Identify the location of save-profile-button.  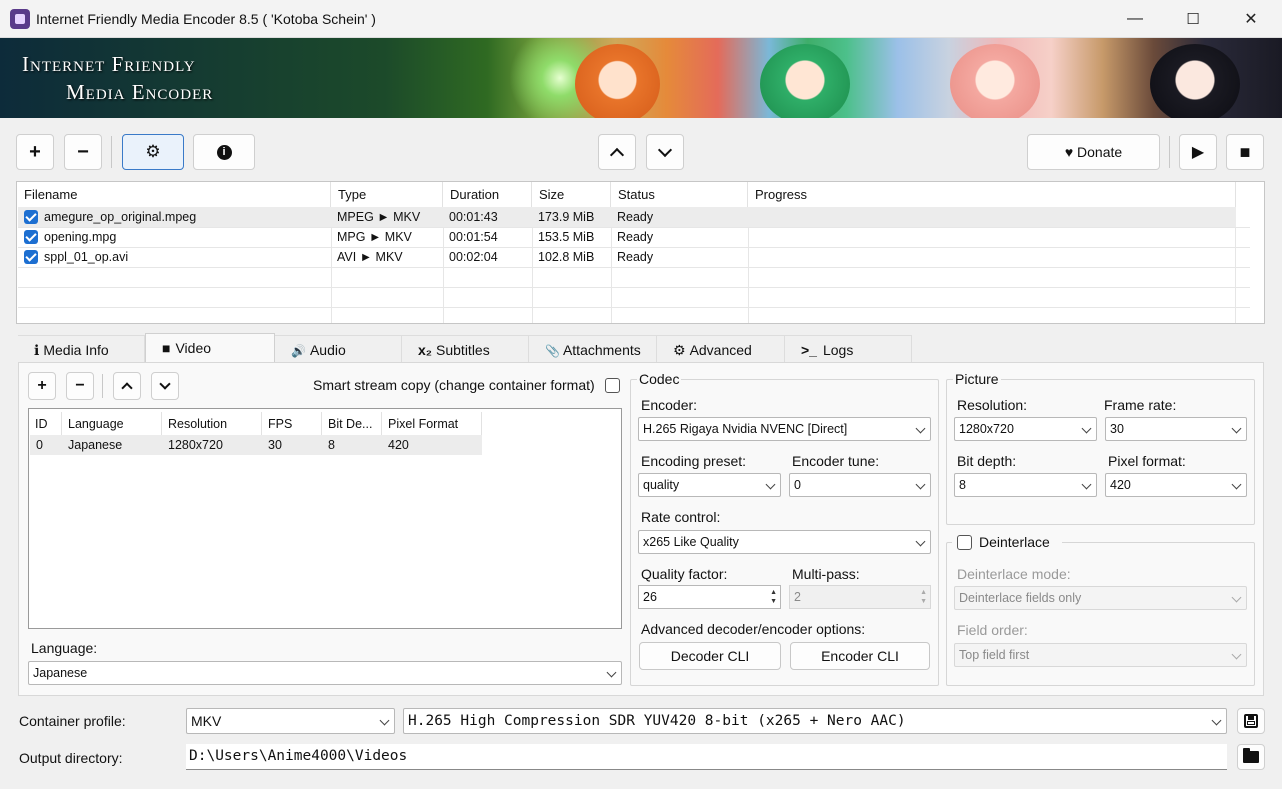
(1251, 721).